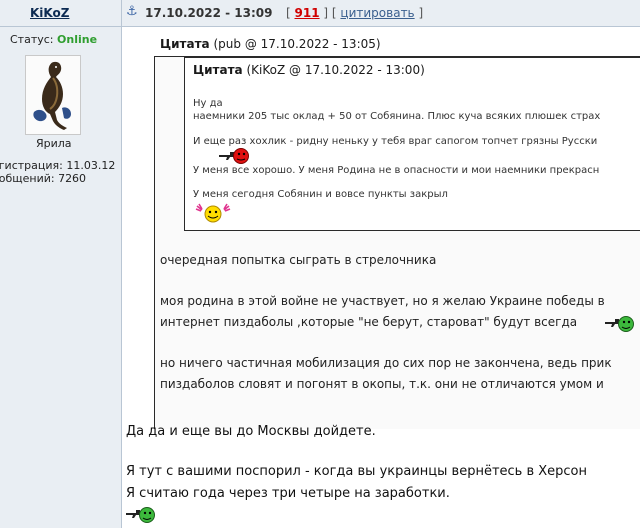  What do you see at coordinates (132, 11) in the screenshot?
I see `anchor-icon: ⚓` at bounding box center [132, 11].